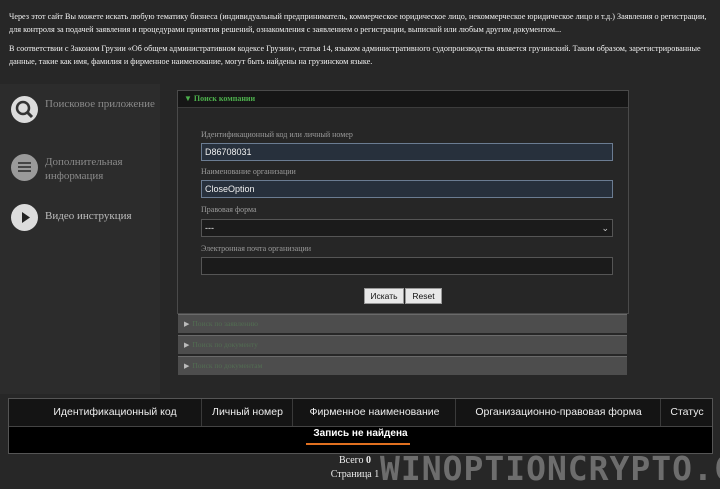  I want to click on watermark: WINOPTIONCRYPTO.COM, so click(550, 468).